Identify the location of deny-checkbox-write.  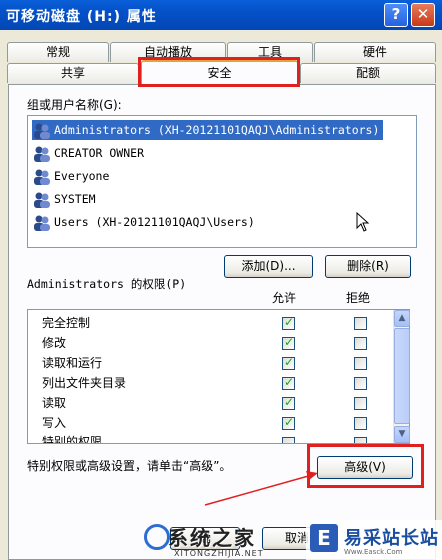
(360, 423).